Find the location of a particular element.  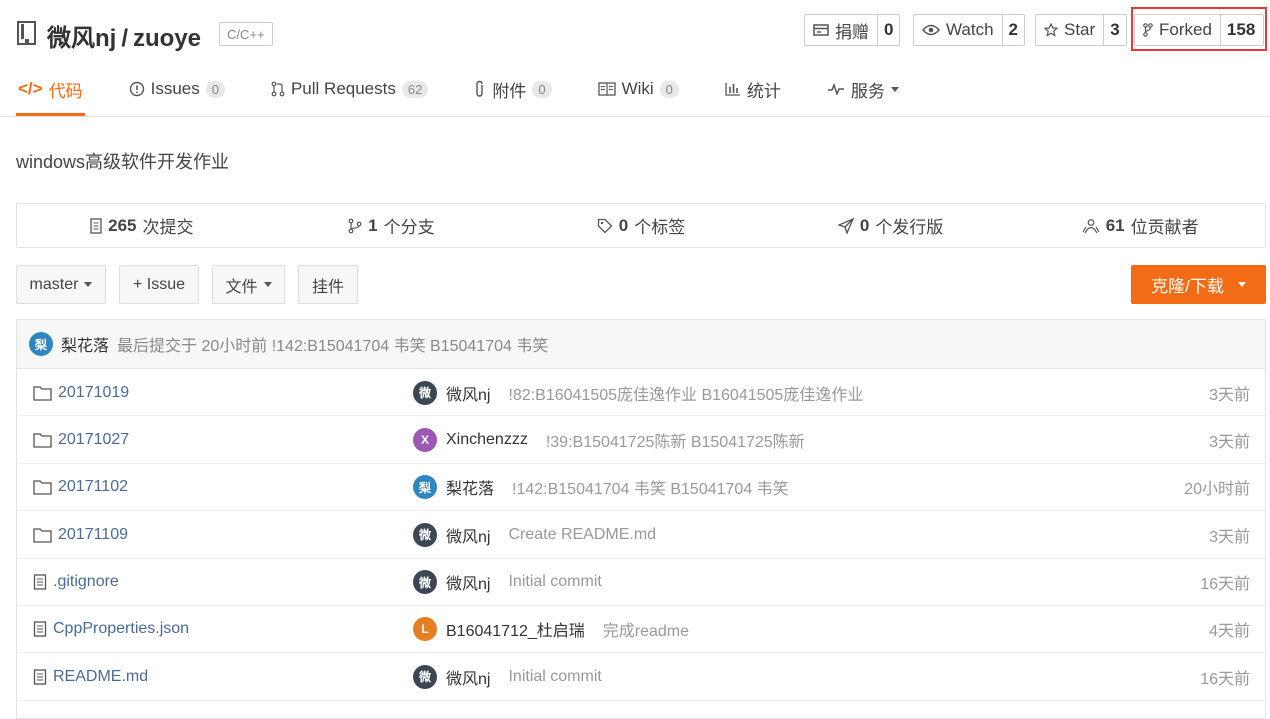

star-count: 3 is located at coordinates (1114, 30).